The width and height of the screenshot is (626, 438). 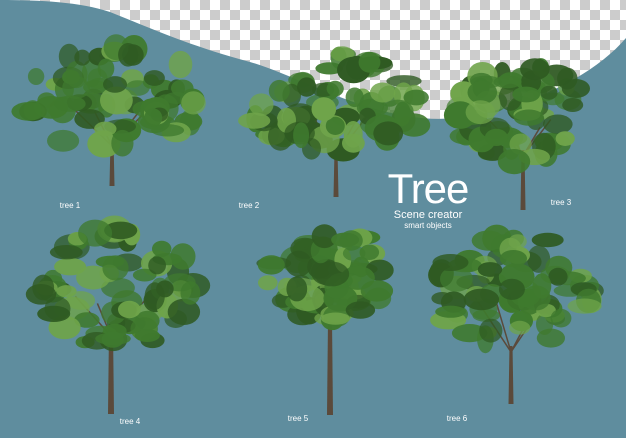 What do you see at coordinates (561, 202) in the screenshot?
I see `tree-3-label: tree 3` at bounding box center [561, 202].